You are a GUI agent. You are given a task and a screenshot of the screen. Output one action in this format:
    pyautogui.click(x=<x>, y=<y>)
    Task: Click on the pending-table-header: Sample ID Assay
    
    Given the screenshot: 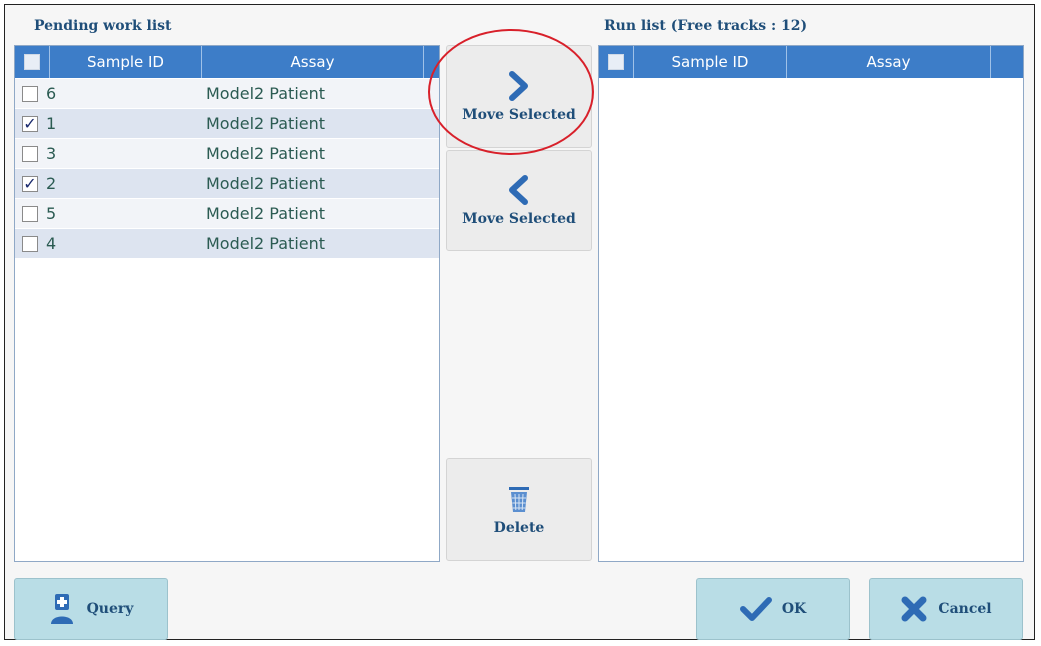 What is the action you would take?
    pyautogui.click(x=227, y=62)
    